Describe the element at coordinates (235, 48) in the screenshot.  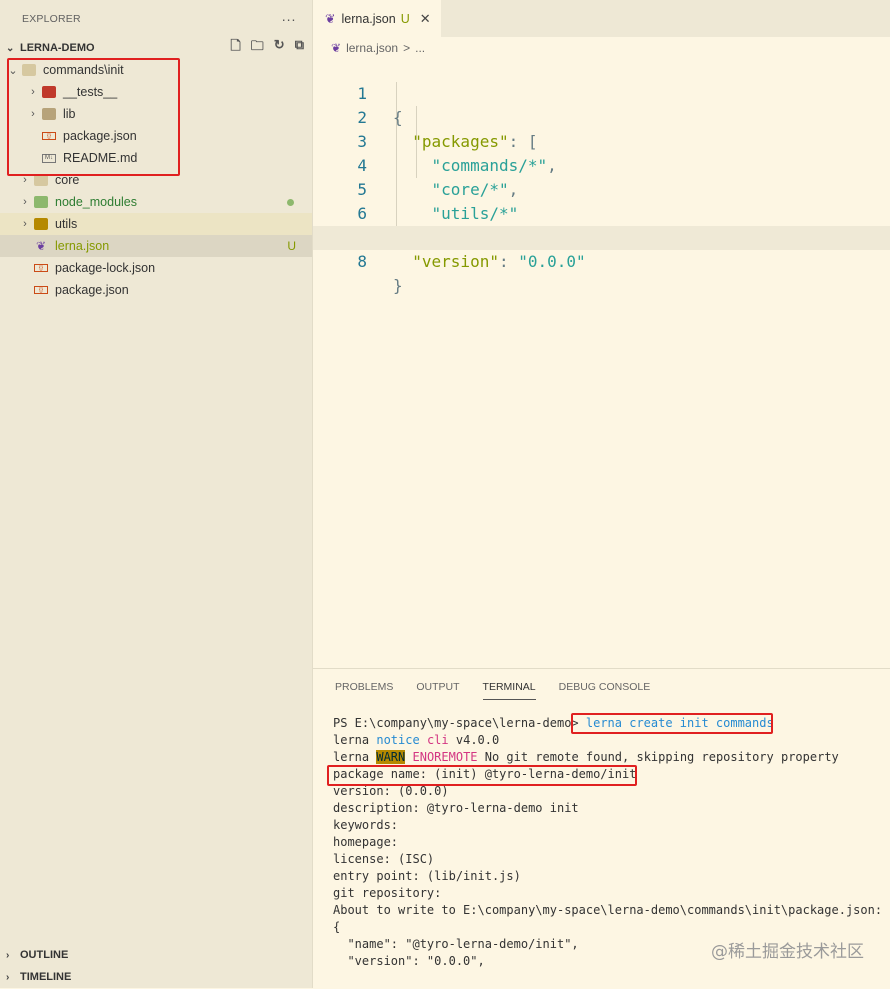
I see `new-file-icon: 🗋` at that location.